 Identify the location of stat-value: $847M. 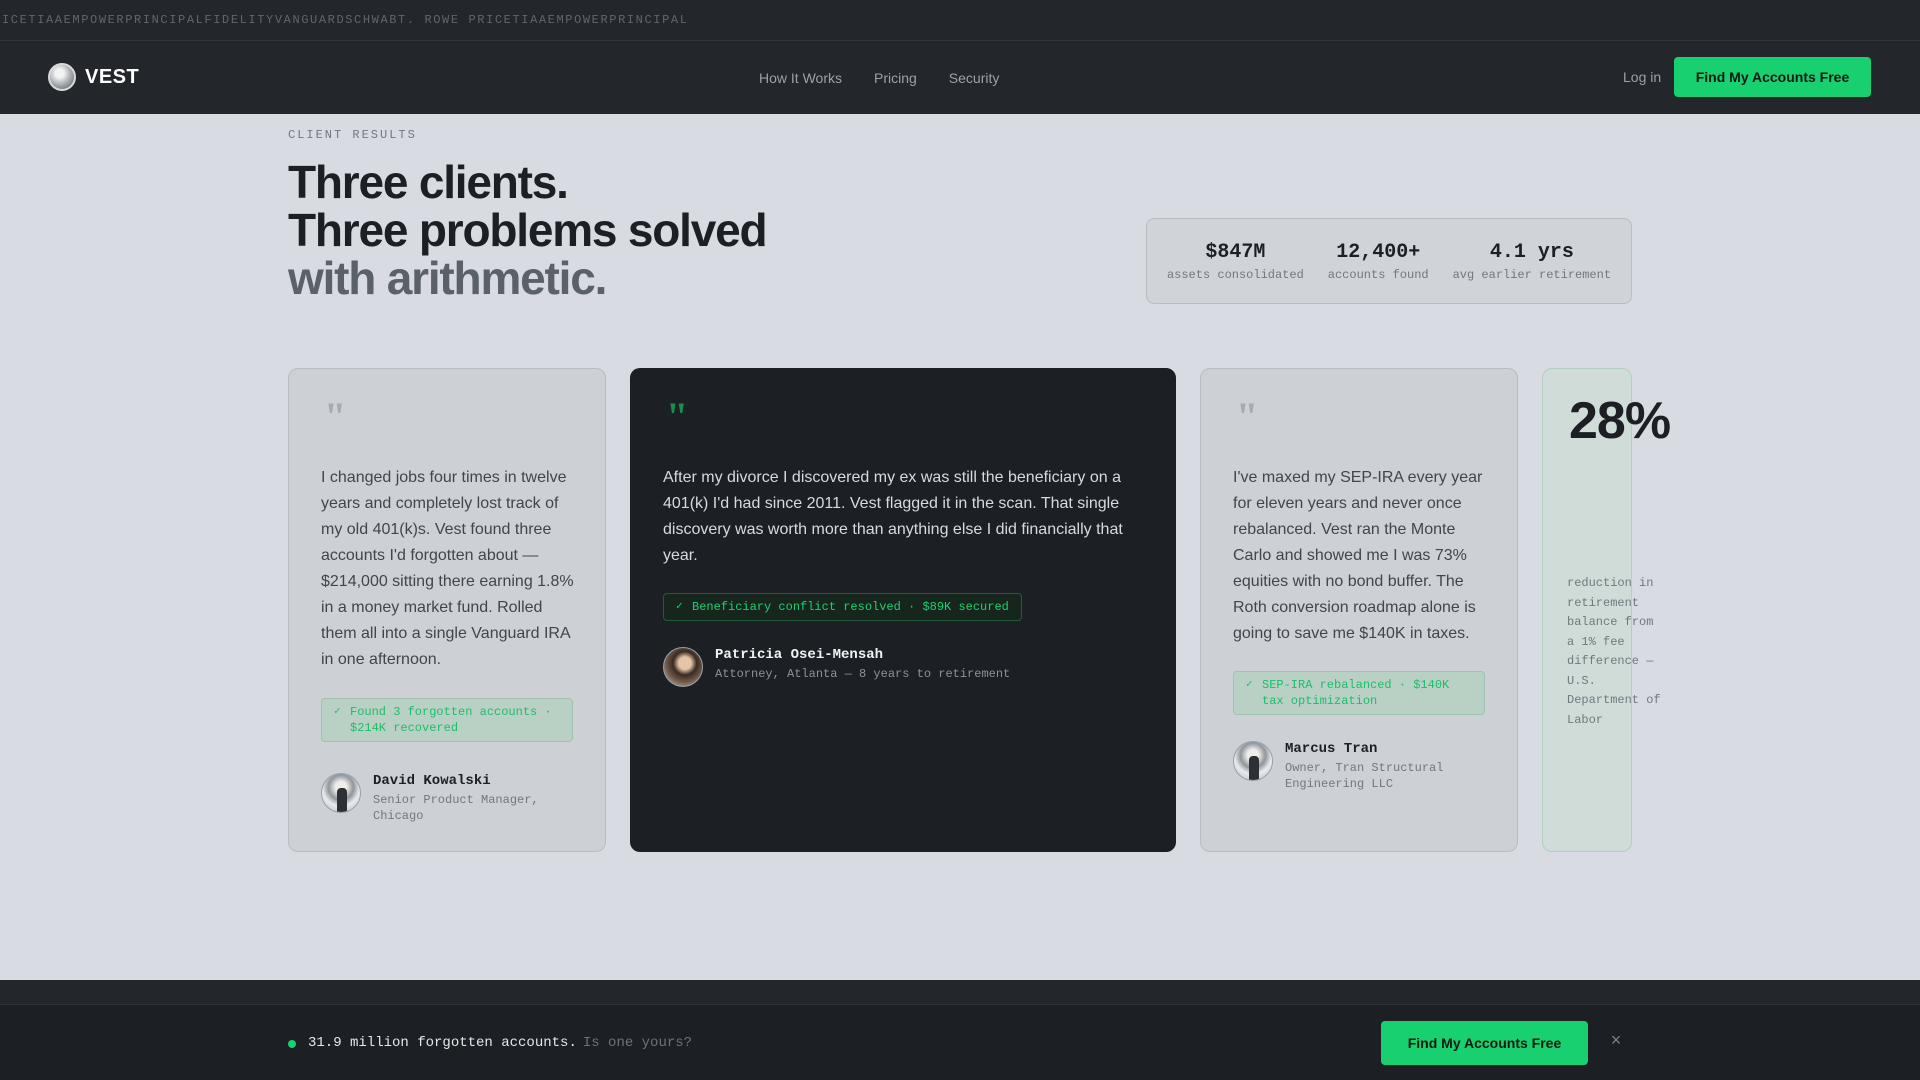
(1235, 252).